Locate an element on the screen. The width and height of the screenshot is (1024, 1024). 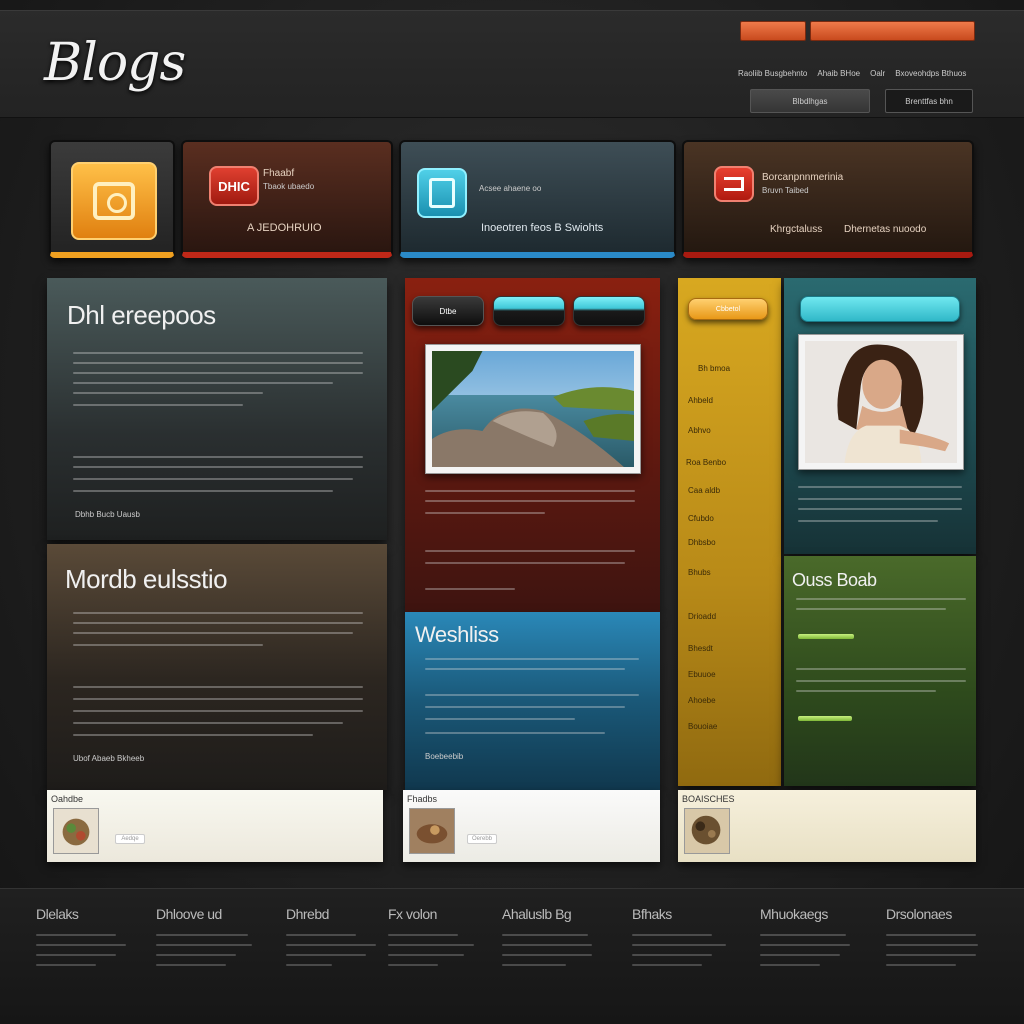
article-footer: Ubof Abaeb Bkheeb is located at coordinates (108, 758).